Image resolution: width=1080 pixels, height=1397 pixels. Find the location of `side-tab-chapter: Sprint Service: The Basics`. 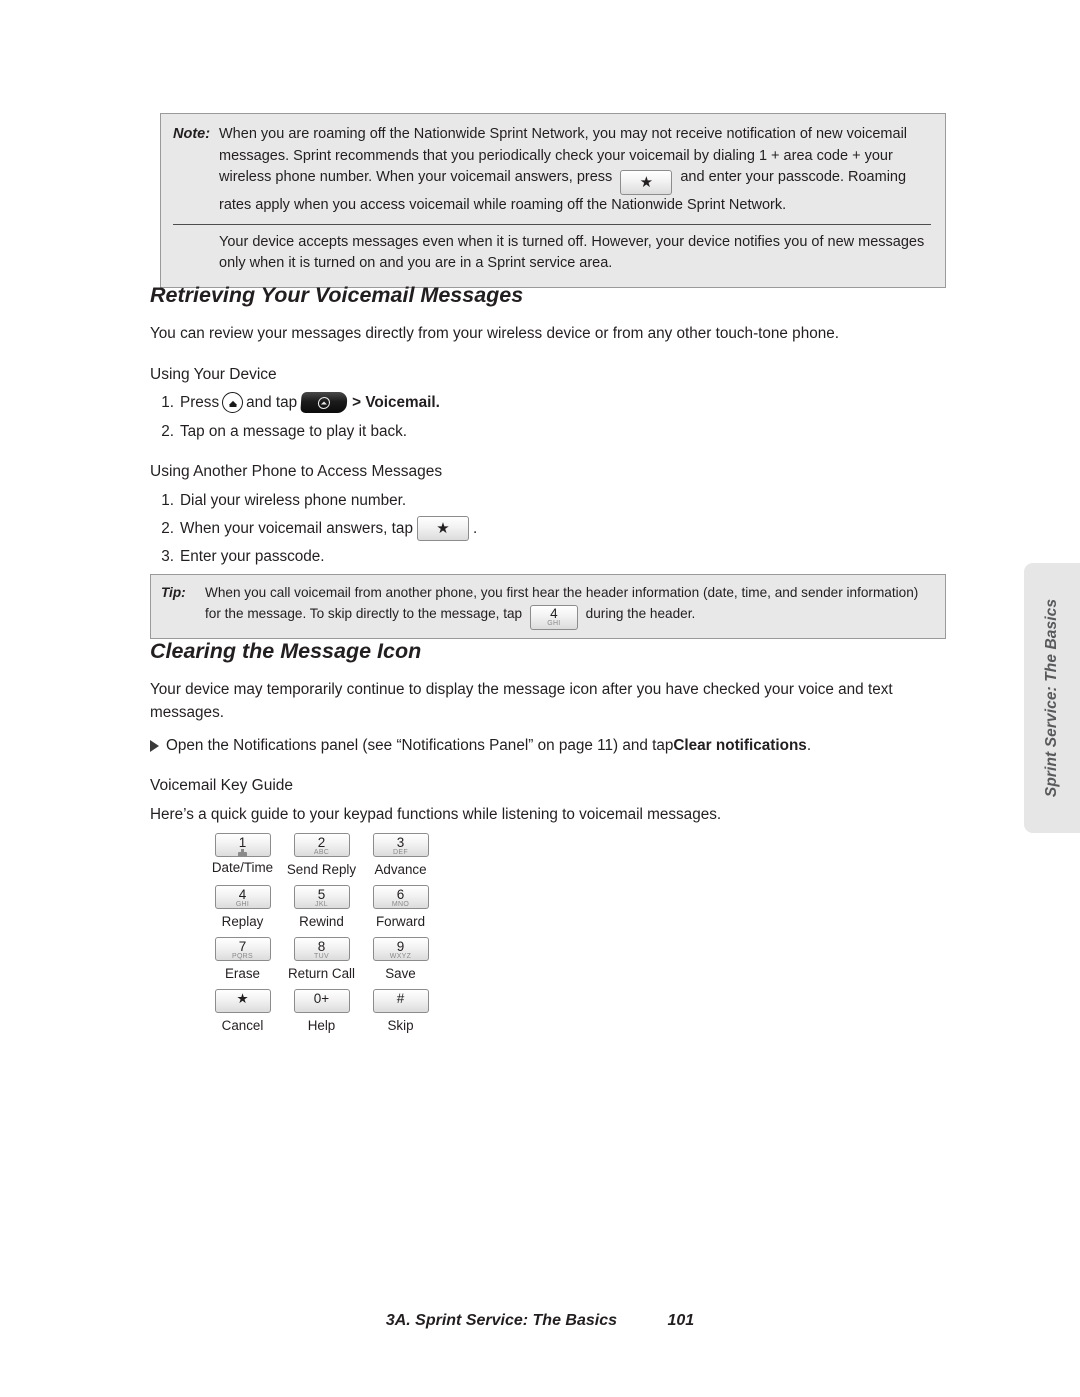

side-tab-chapter: Sprint Service: The Basics is located at coordinates (1052, 698).